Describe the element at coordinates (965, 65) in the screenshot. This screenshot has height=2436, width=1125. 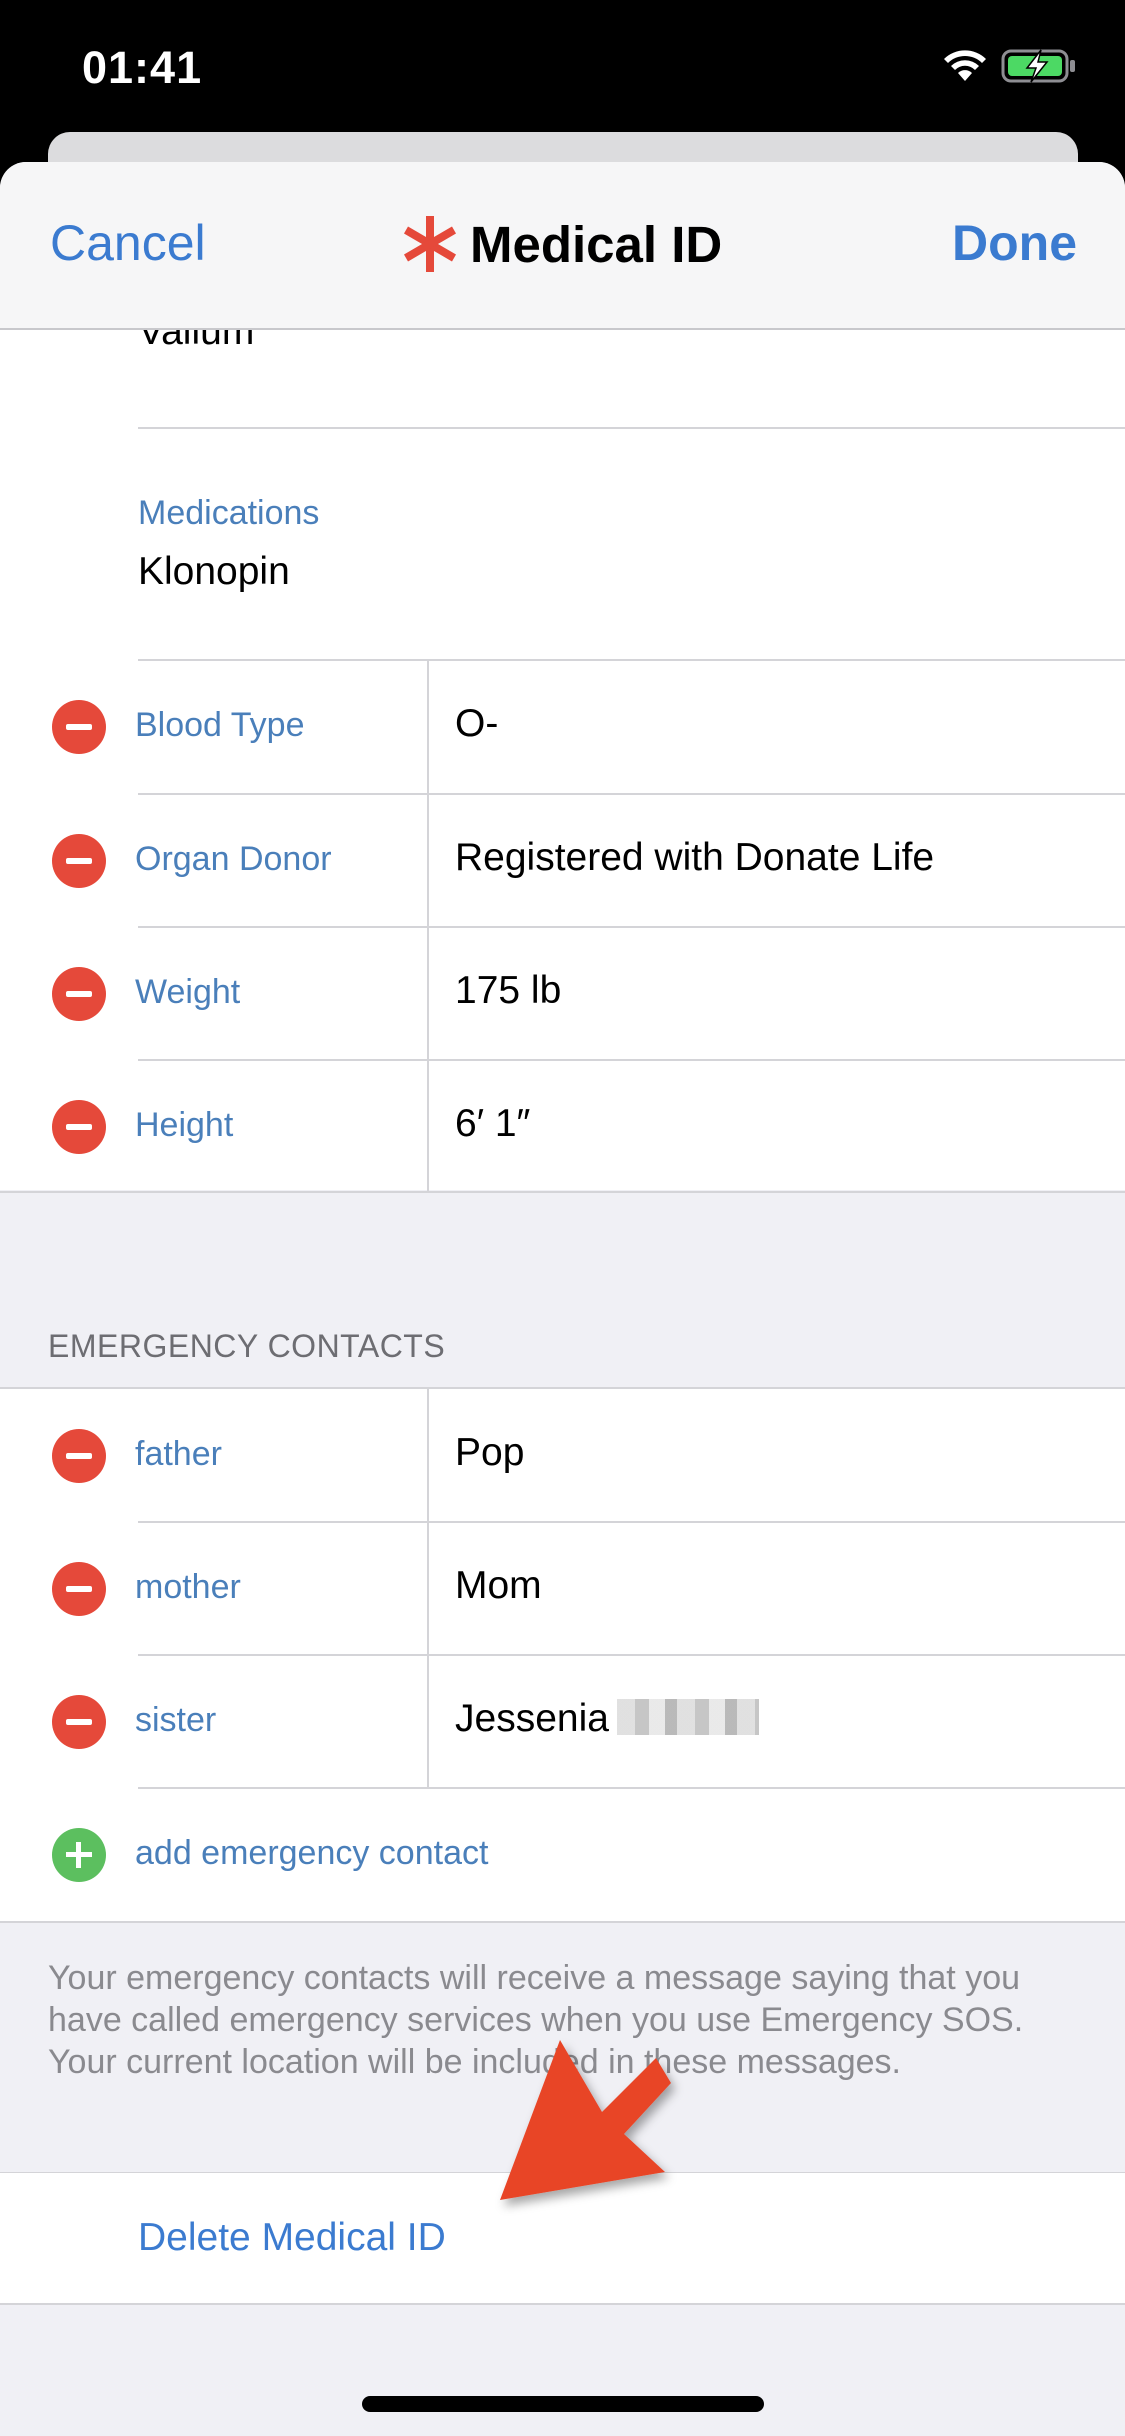
I see `wifi-icon` at that location.